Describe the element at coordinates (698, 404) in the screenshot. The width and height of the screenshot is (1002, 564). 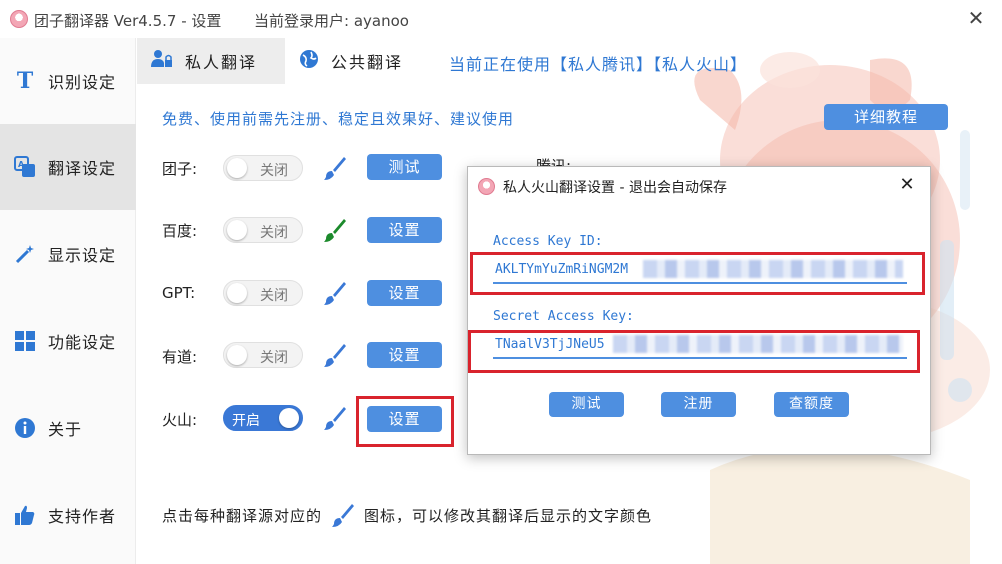
I see `dialog-register-button: 注册` at that location.